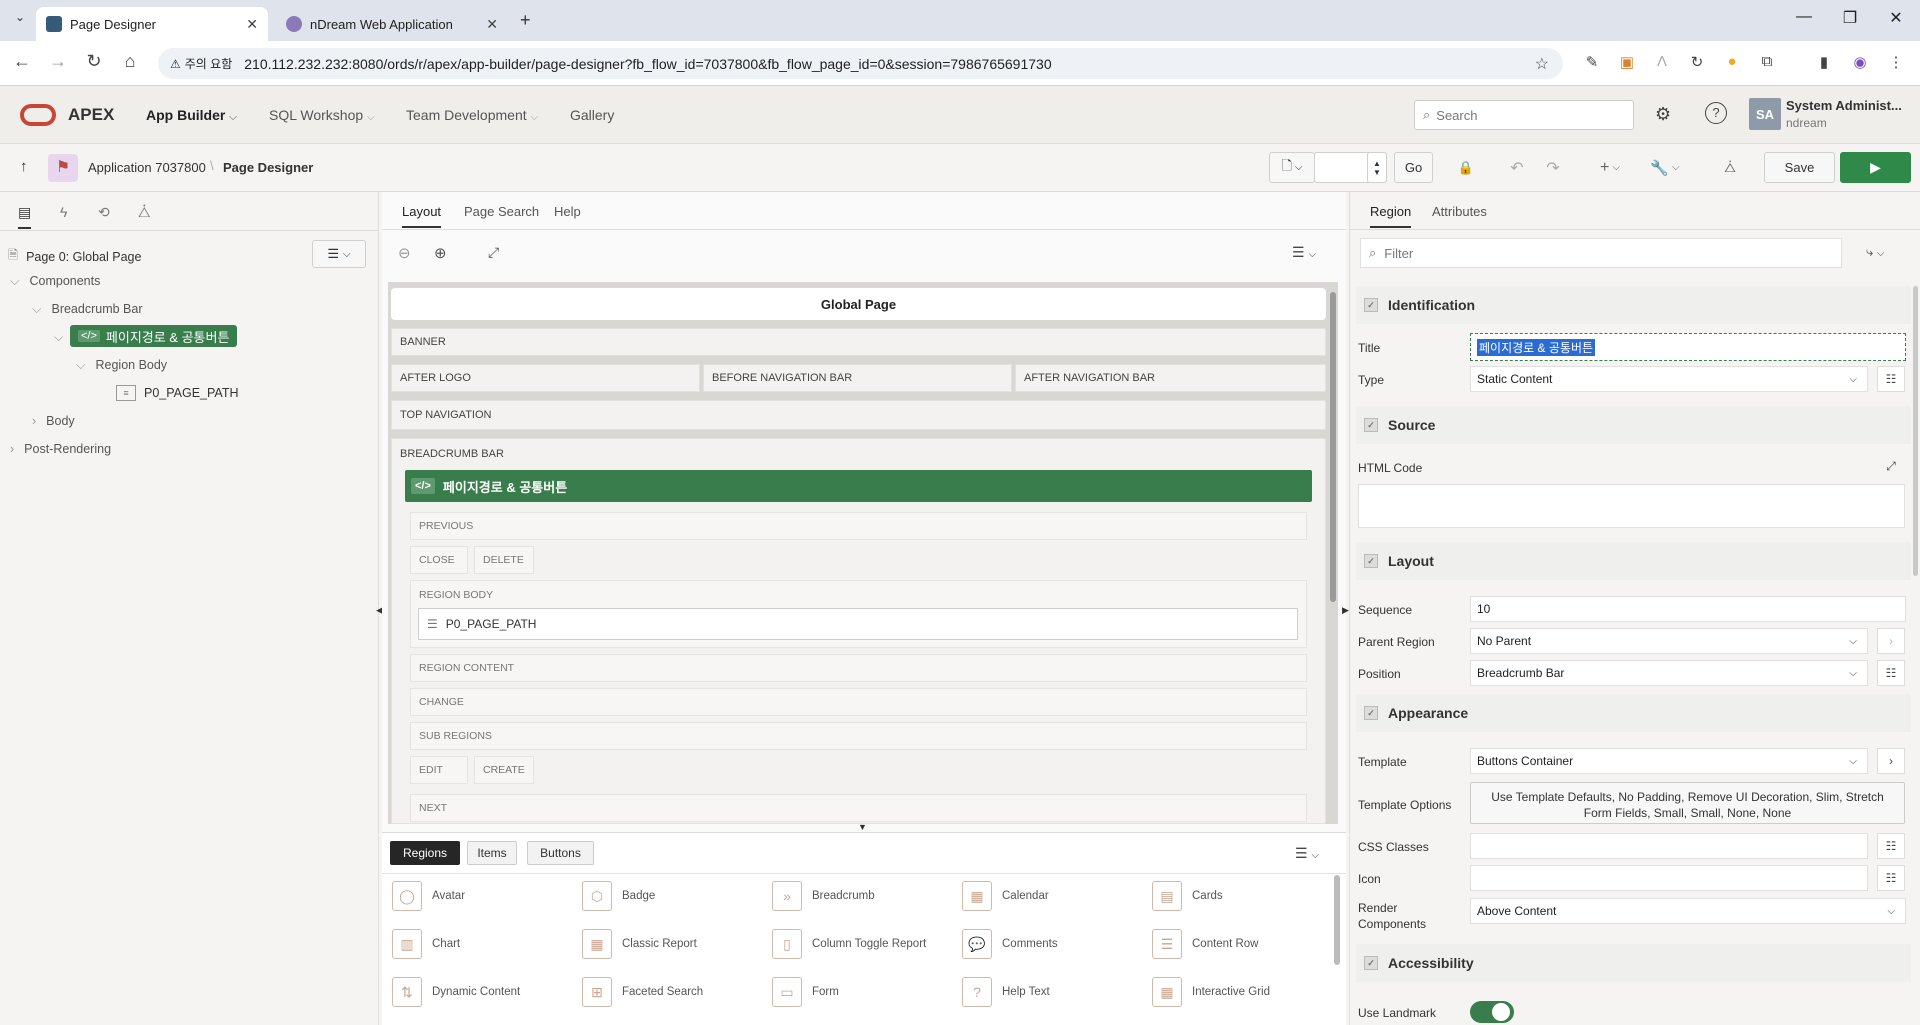 Image resolution: width=1920 pixels, height=1025 pixels. What do you see at coordinates (858, 668) in the screenshot?
I see `slot-region-content: REGION CONTENT` at bounding box center [858, 668].